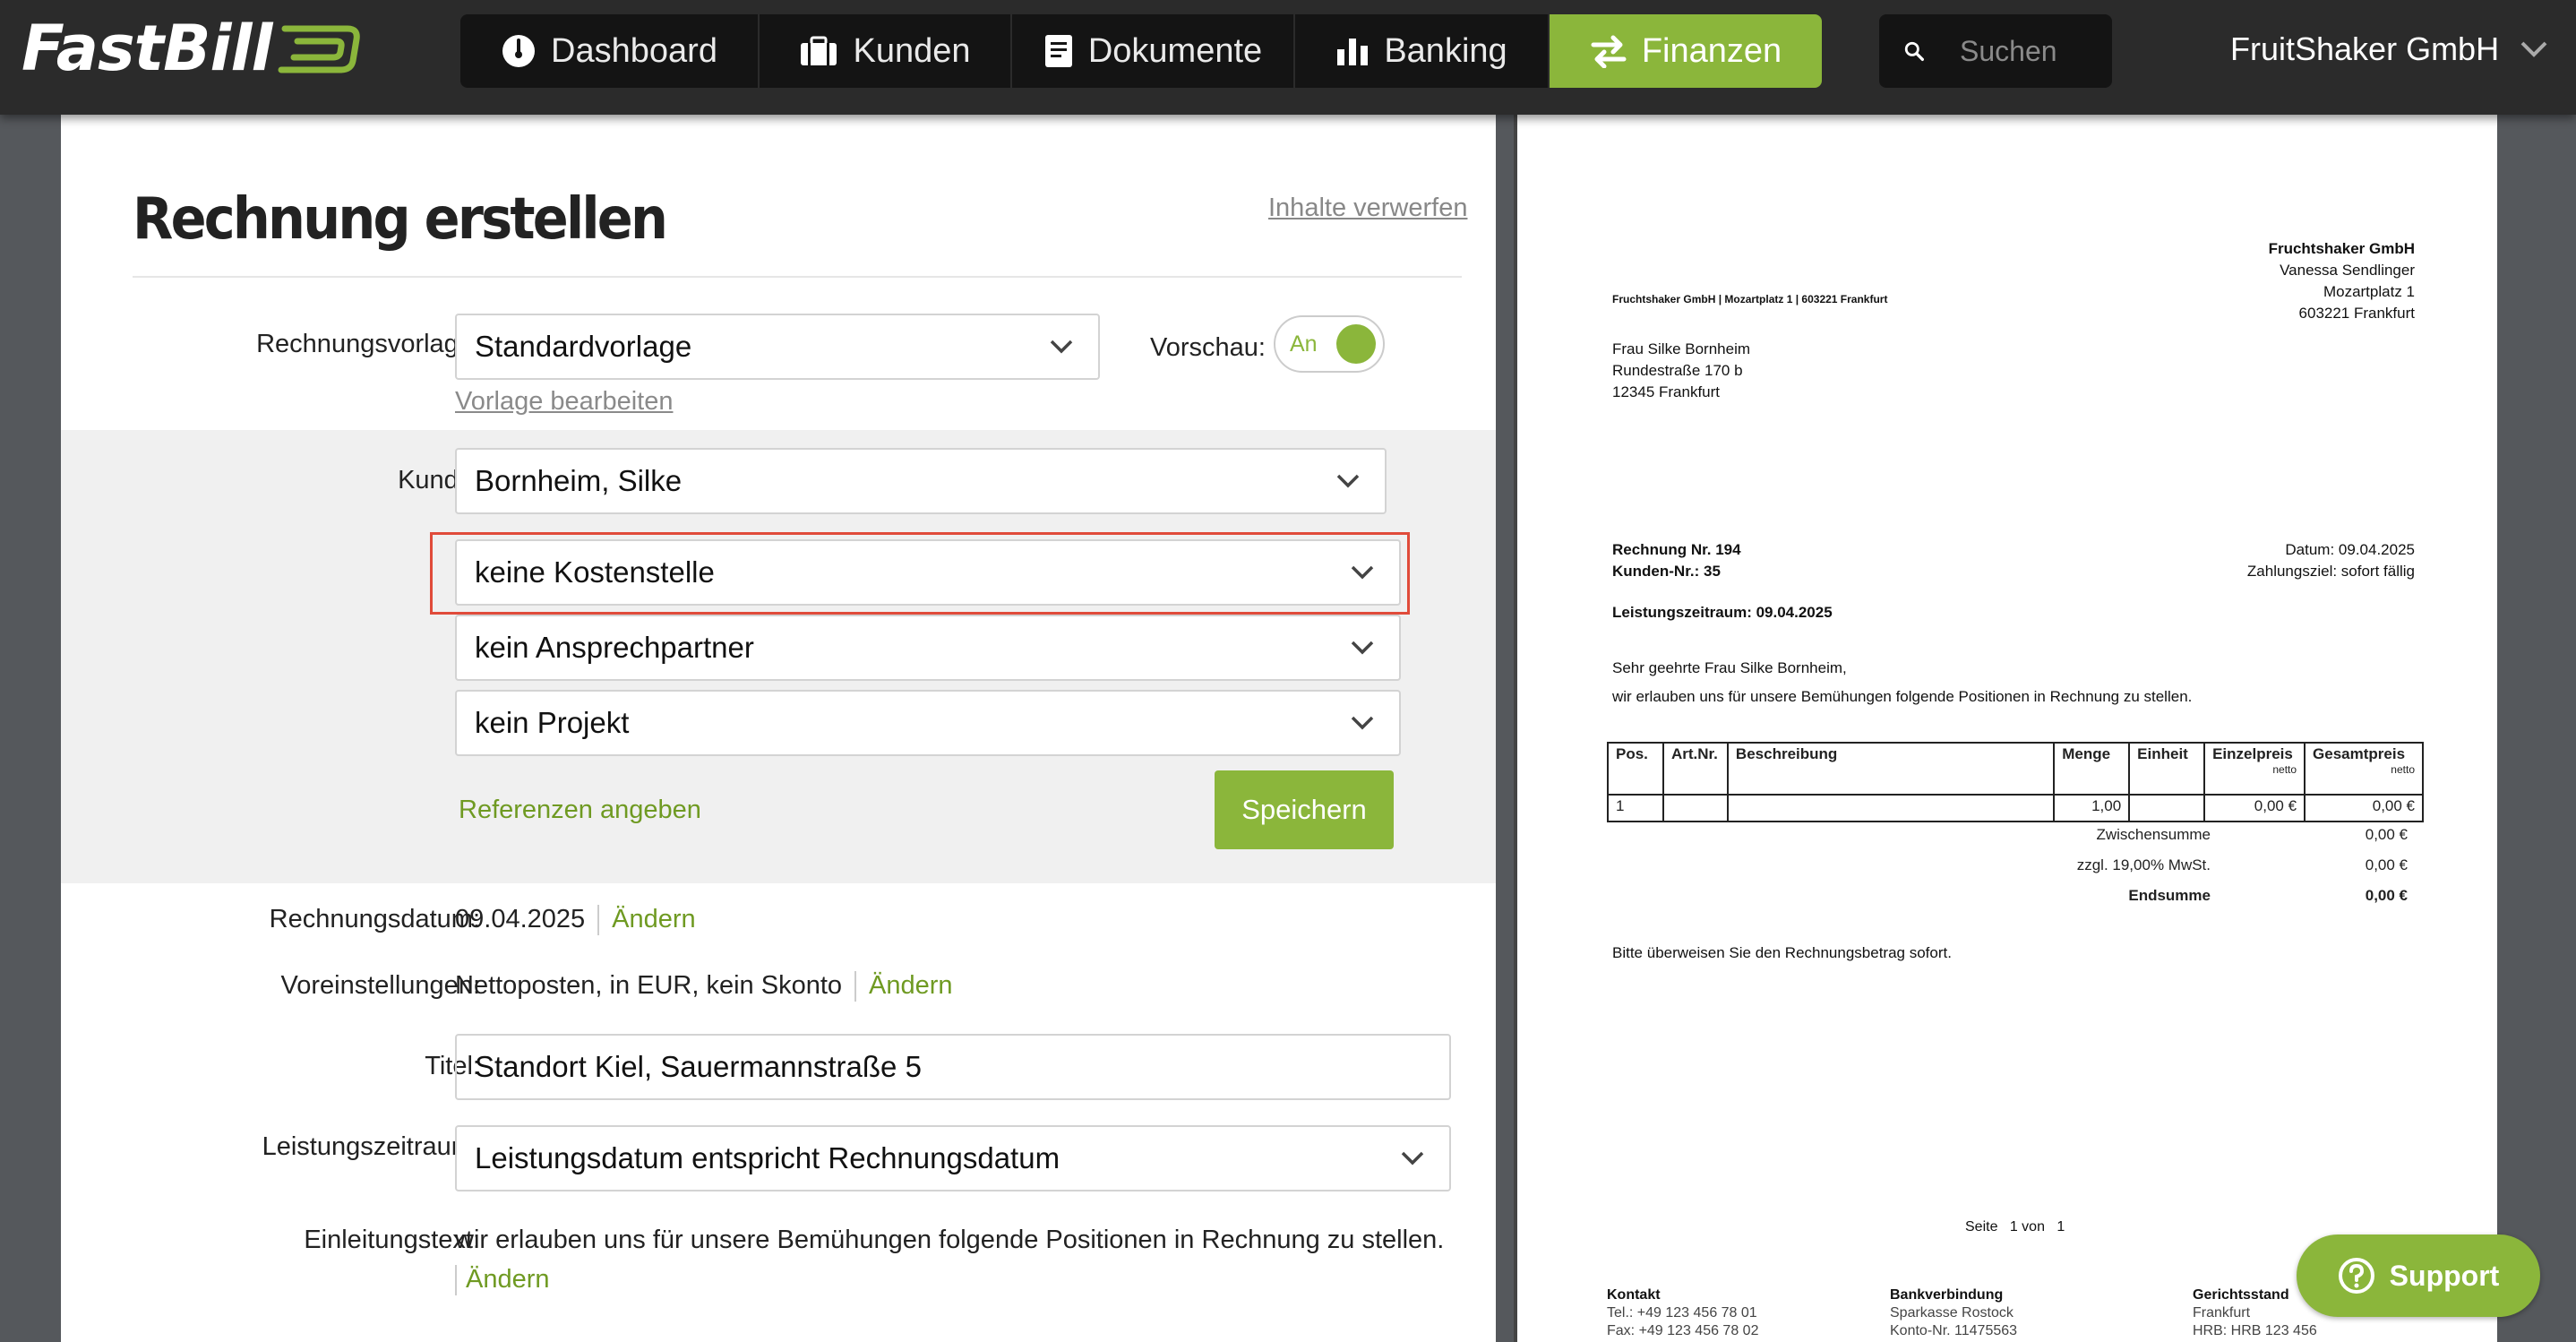 The image size is (2576, 1342). I want to click on nav-dokumente: Dokumente, so click(1153, 51).